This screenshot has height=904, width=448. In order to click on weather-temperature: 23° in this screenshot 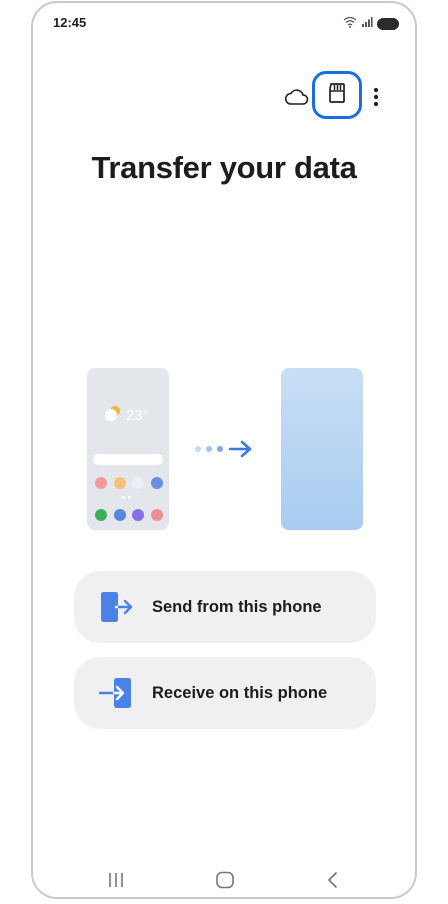, I will do `click(137, 415)`.